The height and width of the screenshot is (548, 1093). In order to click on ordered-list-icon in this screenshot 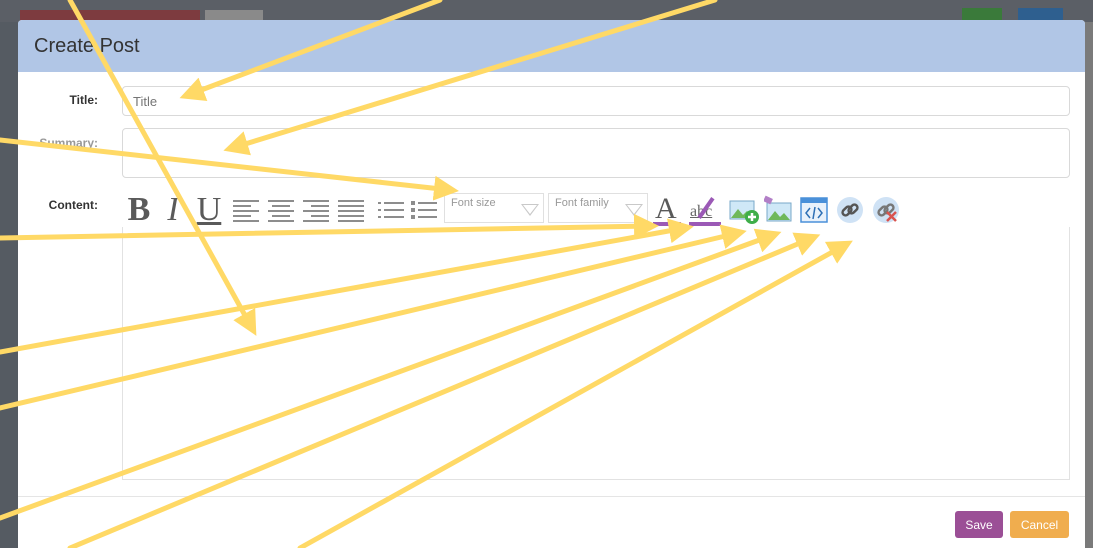, I will do `click(391, 210)`.